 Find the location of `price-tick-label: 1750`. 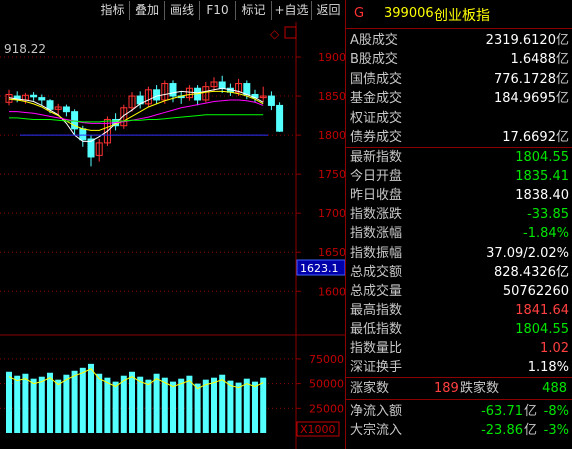

price-tick-label: 1750 is located at coordinates (331, 174).